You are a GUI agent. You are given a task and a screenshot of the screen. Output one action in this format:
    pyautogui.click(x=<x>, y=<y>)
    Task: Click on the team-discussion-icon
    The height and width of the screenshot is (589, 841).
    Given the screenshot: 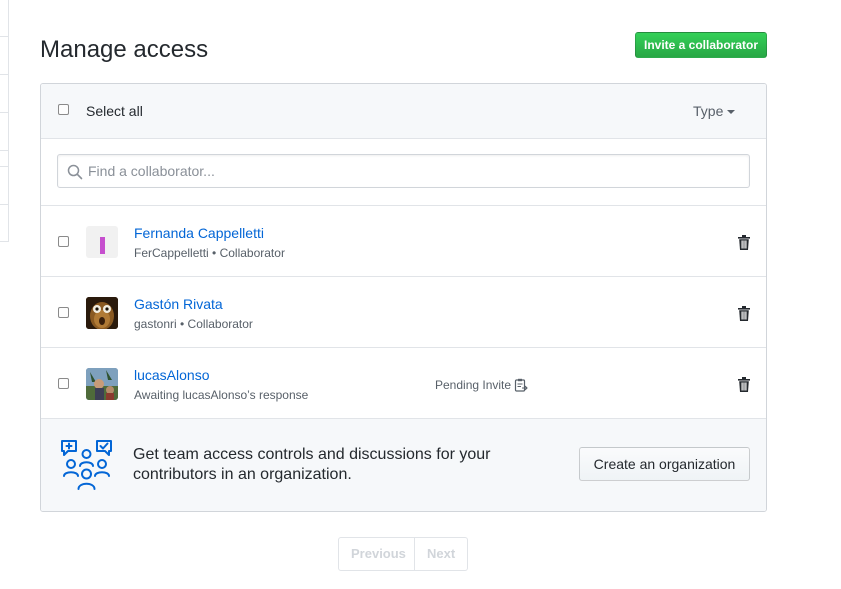 What is the action you would take?
    pyautogui.click(x=86, y=465)
    